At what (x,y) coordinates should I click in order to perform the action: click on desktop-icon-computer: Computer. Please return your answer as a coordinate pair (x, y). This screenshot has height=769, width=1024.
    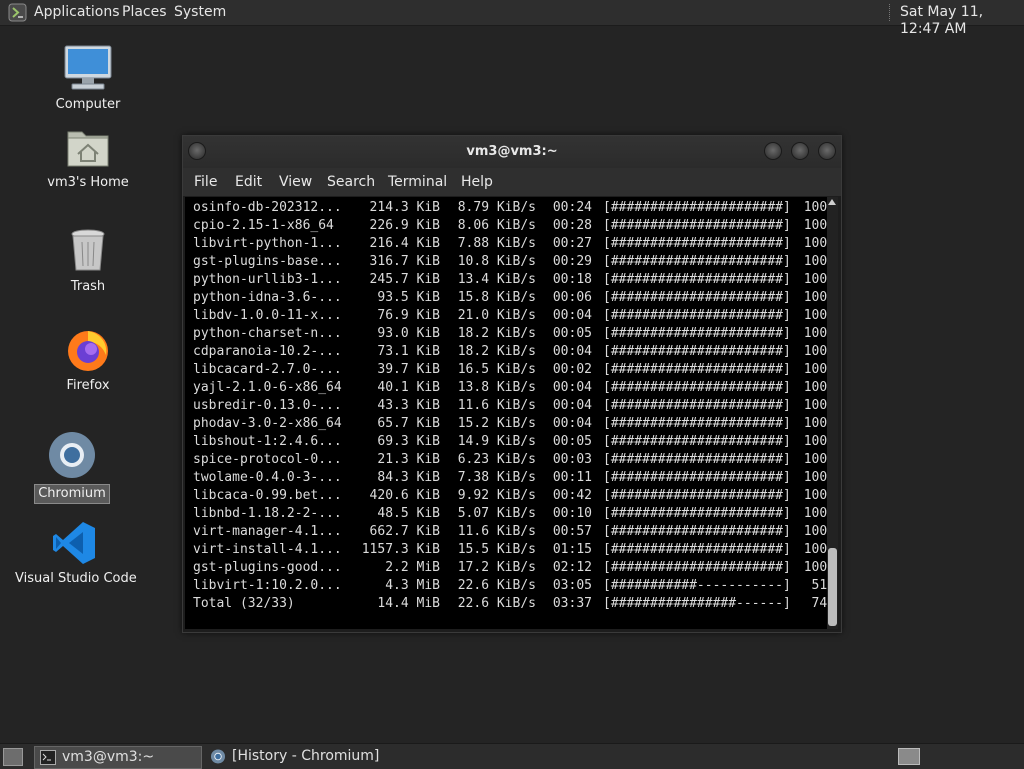
    Looking at the image, I should click on (88, 79).